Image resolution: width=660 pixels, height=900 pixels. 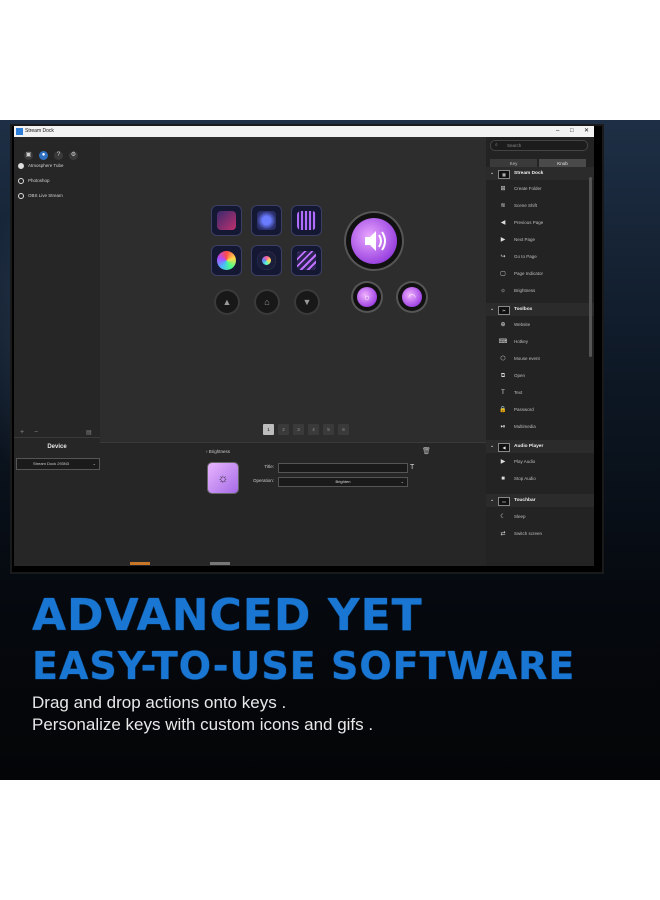 I want to click on title-input, so click(x=343, y=468).